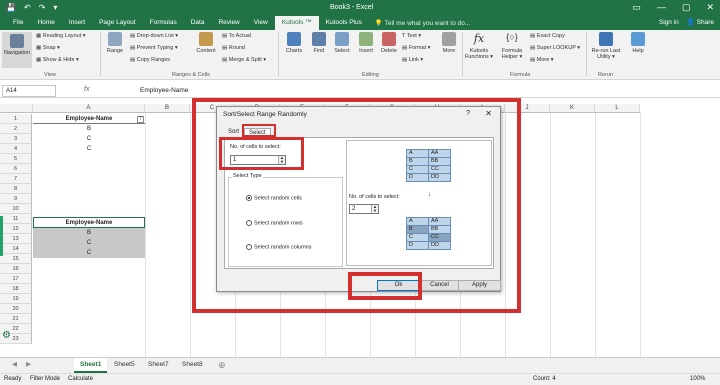 This screenshot has height=385, width=720. I want to click on formula-input: Employee-Name, so click(164, 90).